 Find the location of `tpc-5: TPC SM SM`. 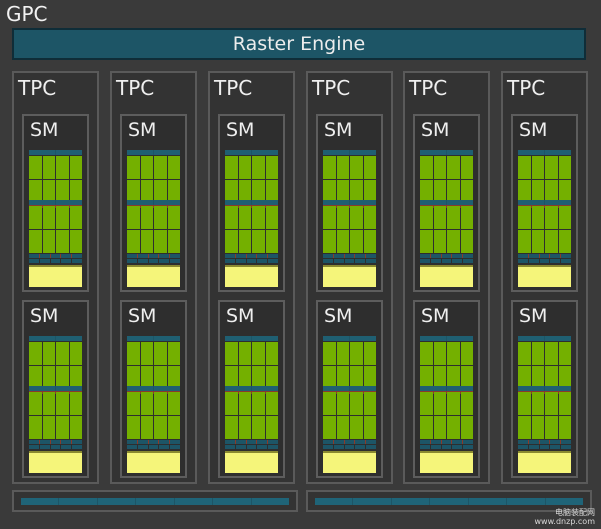

tpc-5: TPC SM SM is located at coordinates (446, 277).